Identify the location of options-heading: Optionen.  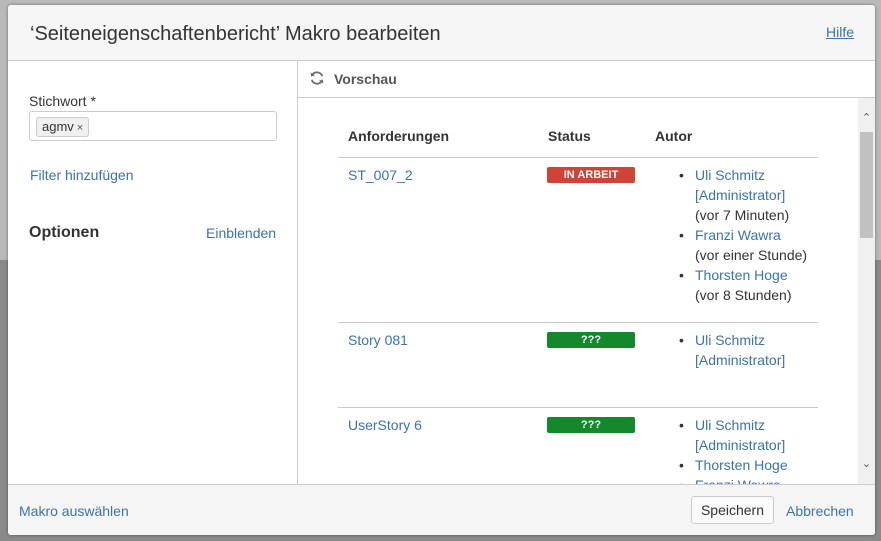
(64, 232).